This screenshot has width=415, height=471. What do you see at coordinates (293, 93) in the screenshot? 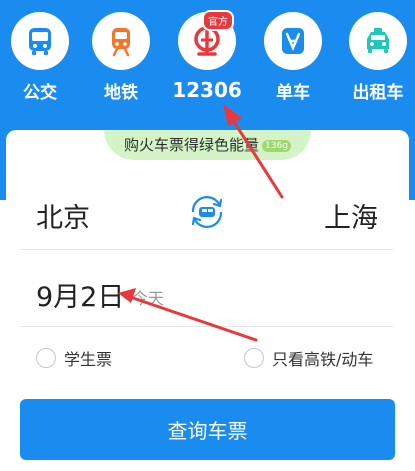
I see `nav-label-bike: 单车` at bounding box center [293, 93].